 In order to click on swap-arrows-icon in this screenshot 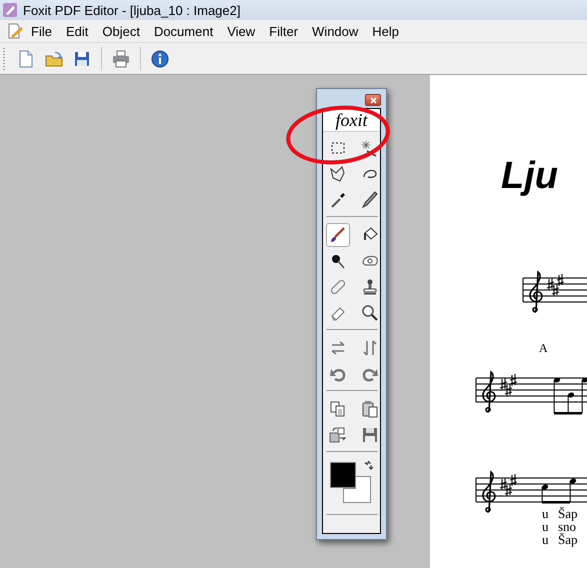, I will do `click(368, 465)`.